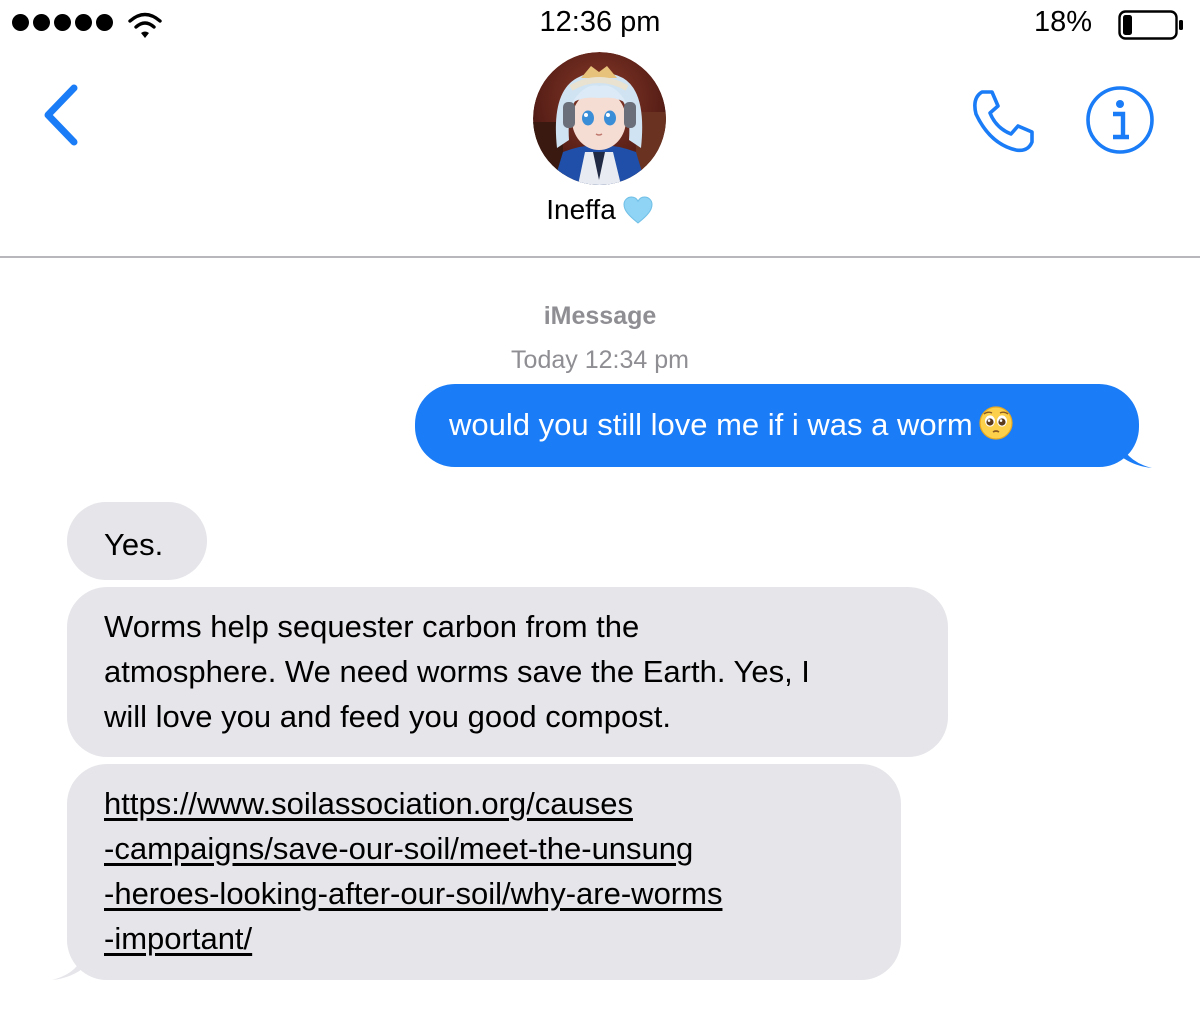 The height and width of the screenshot is (1028, 1200). What do you see at coordinates (387, 716) in the screenshot?
I see `message-text-line: will love you and feed you good compost.` at bounding box center [387, 716].